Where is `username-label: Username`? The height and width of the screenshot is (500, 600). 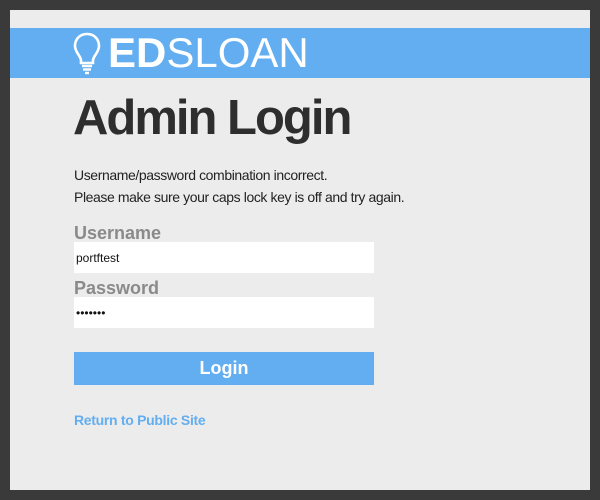
username-label: Username is located at coordinates (118, 233).